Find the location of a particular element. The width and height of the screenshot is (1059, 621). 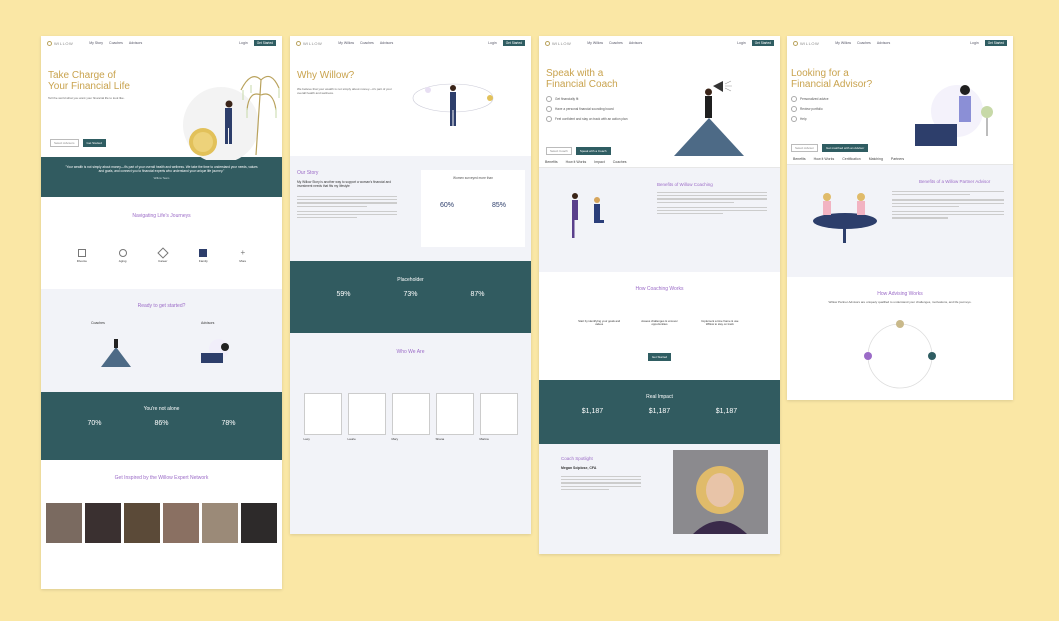

tab-partners: Partners is located at coordinates (897, 159).